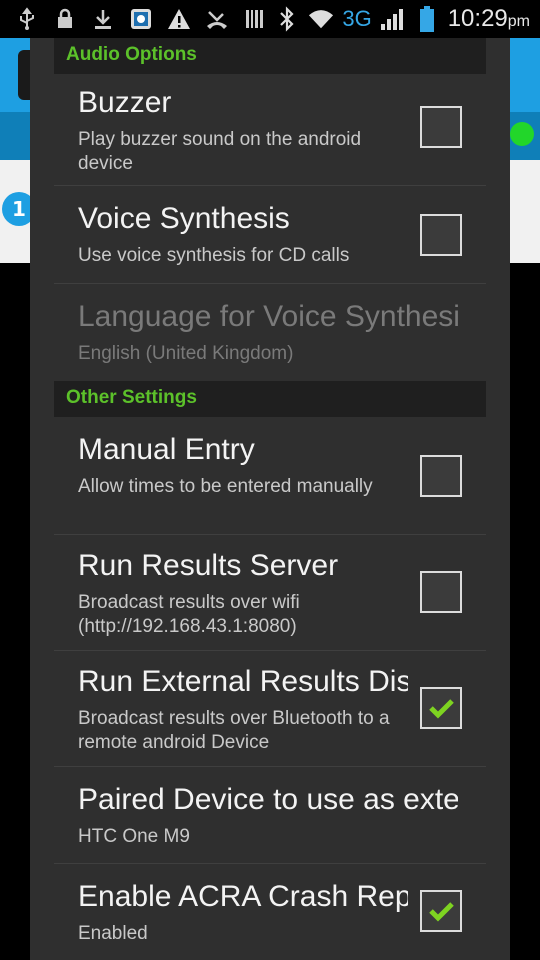 The height and width of the screenshot is (960, 540). I want to click on battery-icon, so click(427, 19).